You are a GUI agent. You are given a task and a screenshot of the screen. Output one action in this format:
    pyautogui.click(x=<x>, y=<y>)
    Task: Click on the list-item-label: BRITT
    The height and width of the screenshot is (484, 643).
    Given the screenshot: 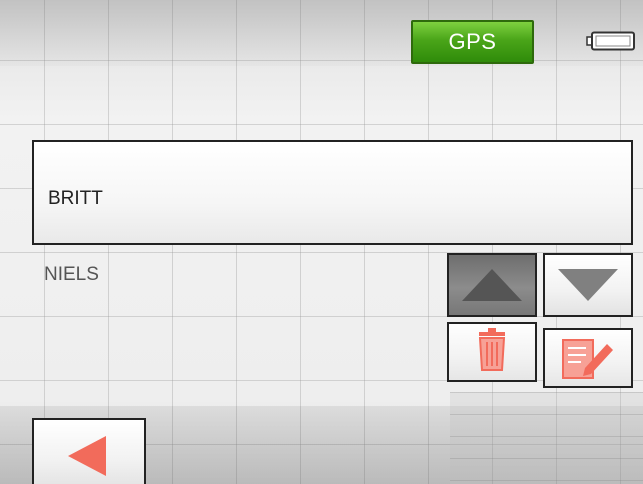 What is the action you would take?
    pyautogui.click(x=75, y=198)
    